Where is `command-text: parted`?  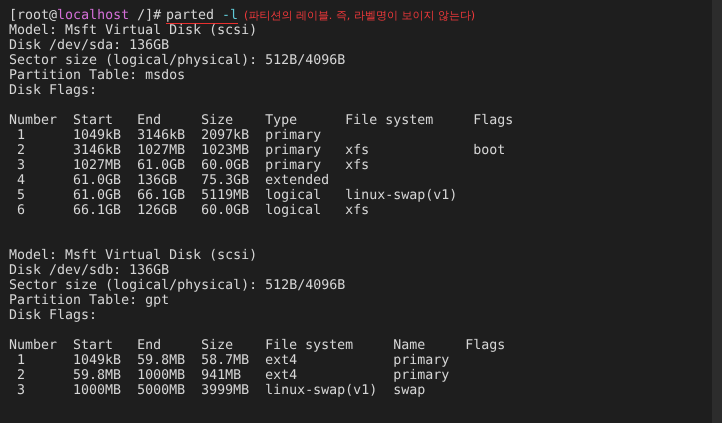
command-text: parted is located at coordinates (190, 15).